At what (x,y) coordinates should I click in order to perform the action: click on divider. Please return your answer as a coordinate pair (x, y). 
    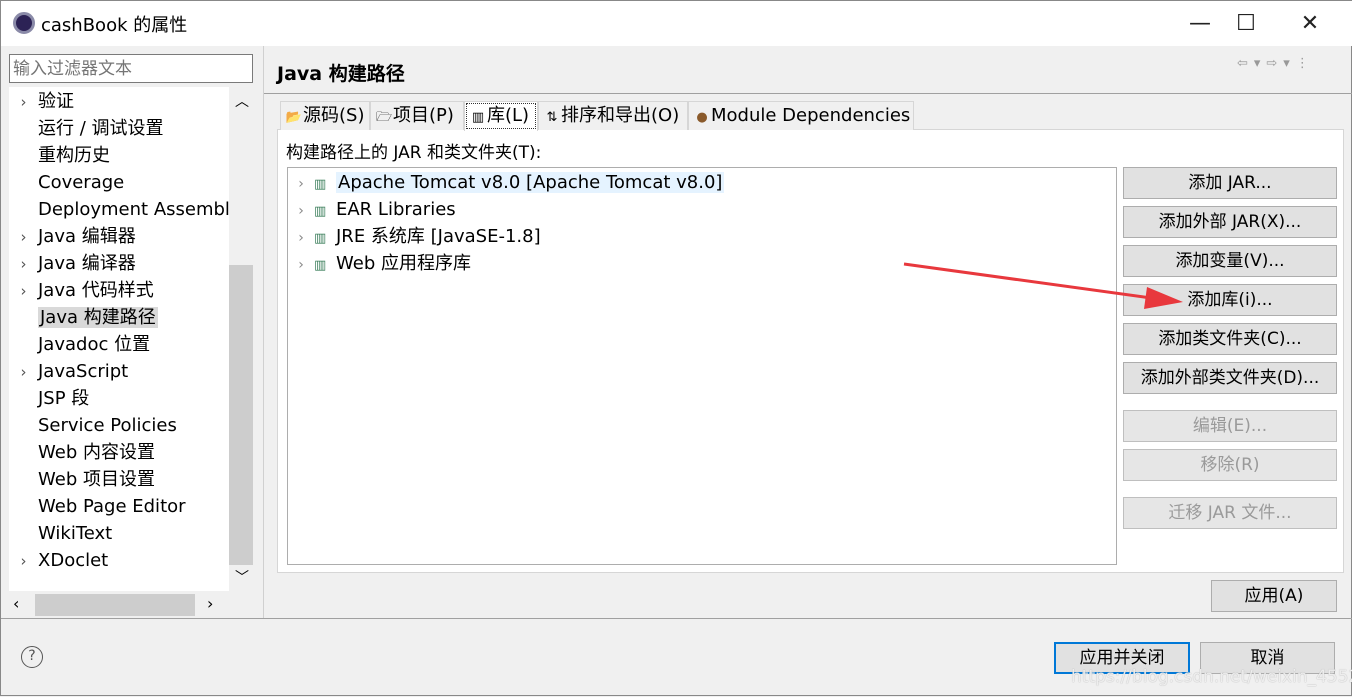
    Looking at the image, I should click on (676, 618).